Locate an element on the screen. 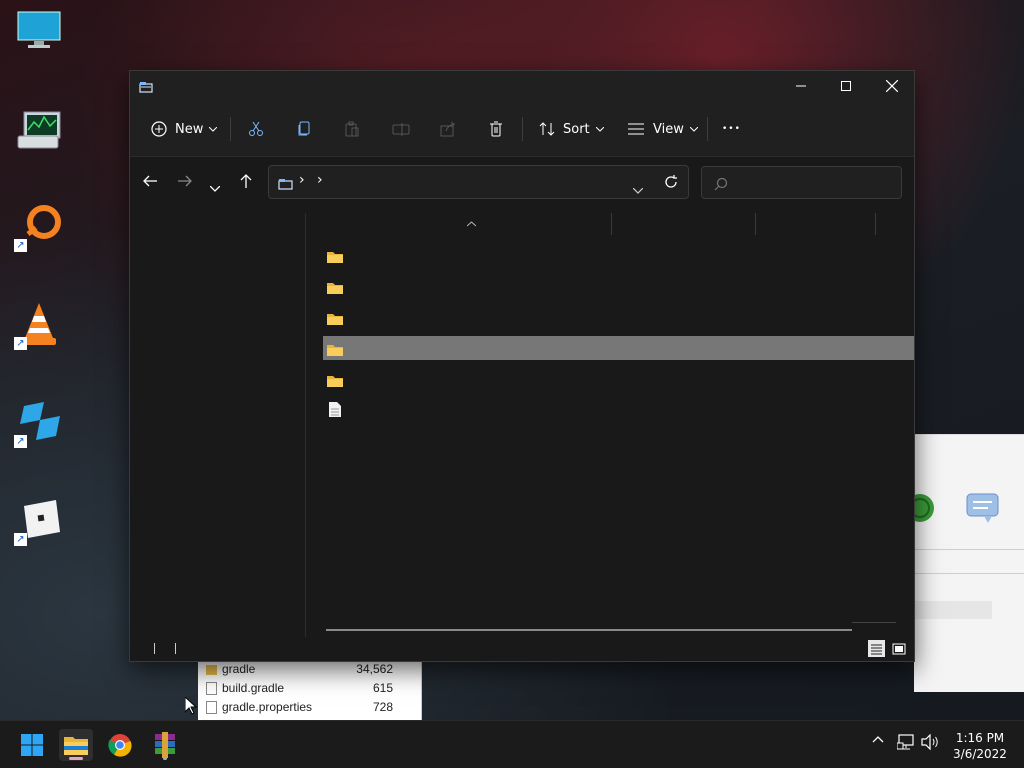 This screenshot has width=1024, height=768. winrar-icon is located at coordinates (165, 745).